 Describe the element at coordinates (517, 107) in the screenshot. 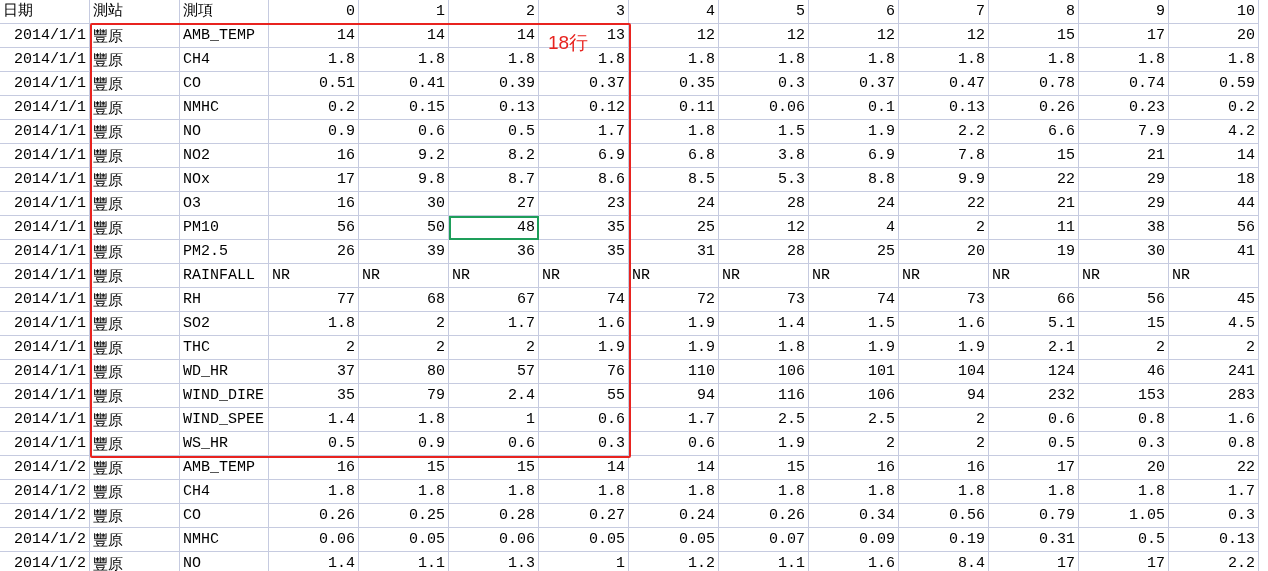

I see `table-cell: 0.13` at that location.